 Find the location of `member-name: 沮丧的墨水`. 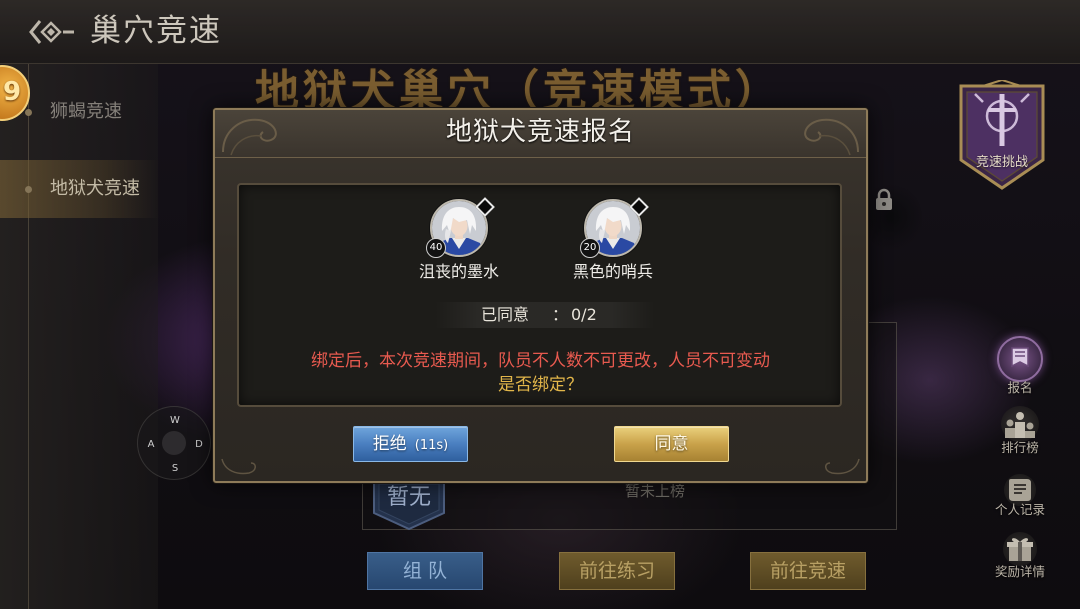

member-name: 沮丧的墨水 is located at coordinates (458, 271).